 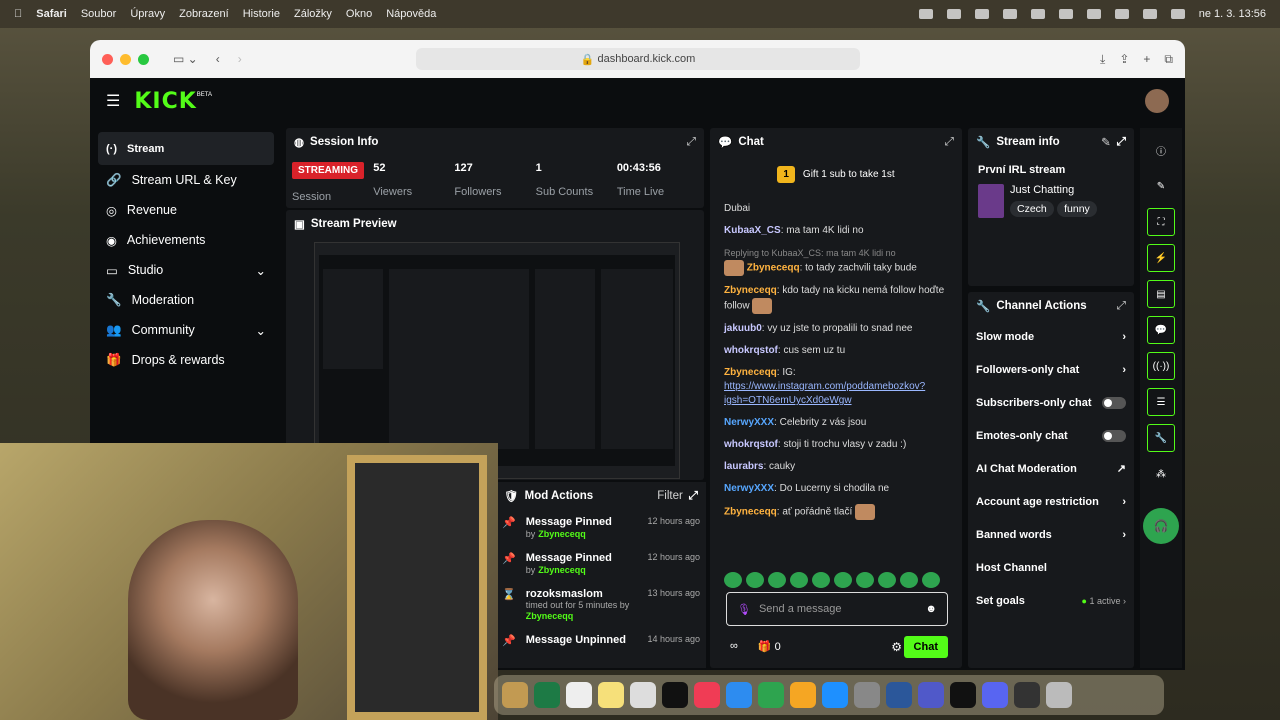 I want to click on sidebar-item-stream: (·) Stream, so click(x=186, y=148).